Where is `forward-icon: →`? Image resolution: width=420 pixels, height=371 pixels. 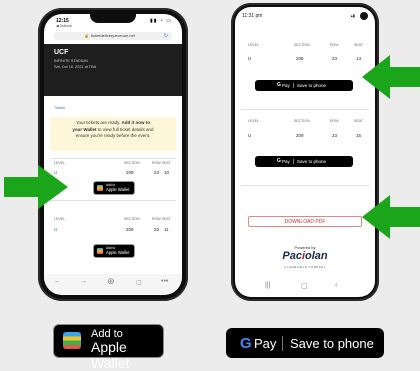 forward-icon: → is located at coordinates (83, 281).